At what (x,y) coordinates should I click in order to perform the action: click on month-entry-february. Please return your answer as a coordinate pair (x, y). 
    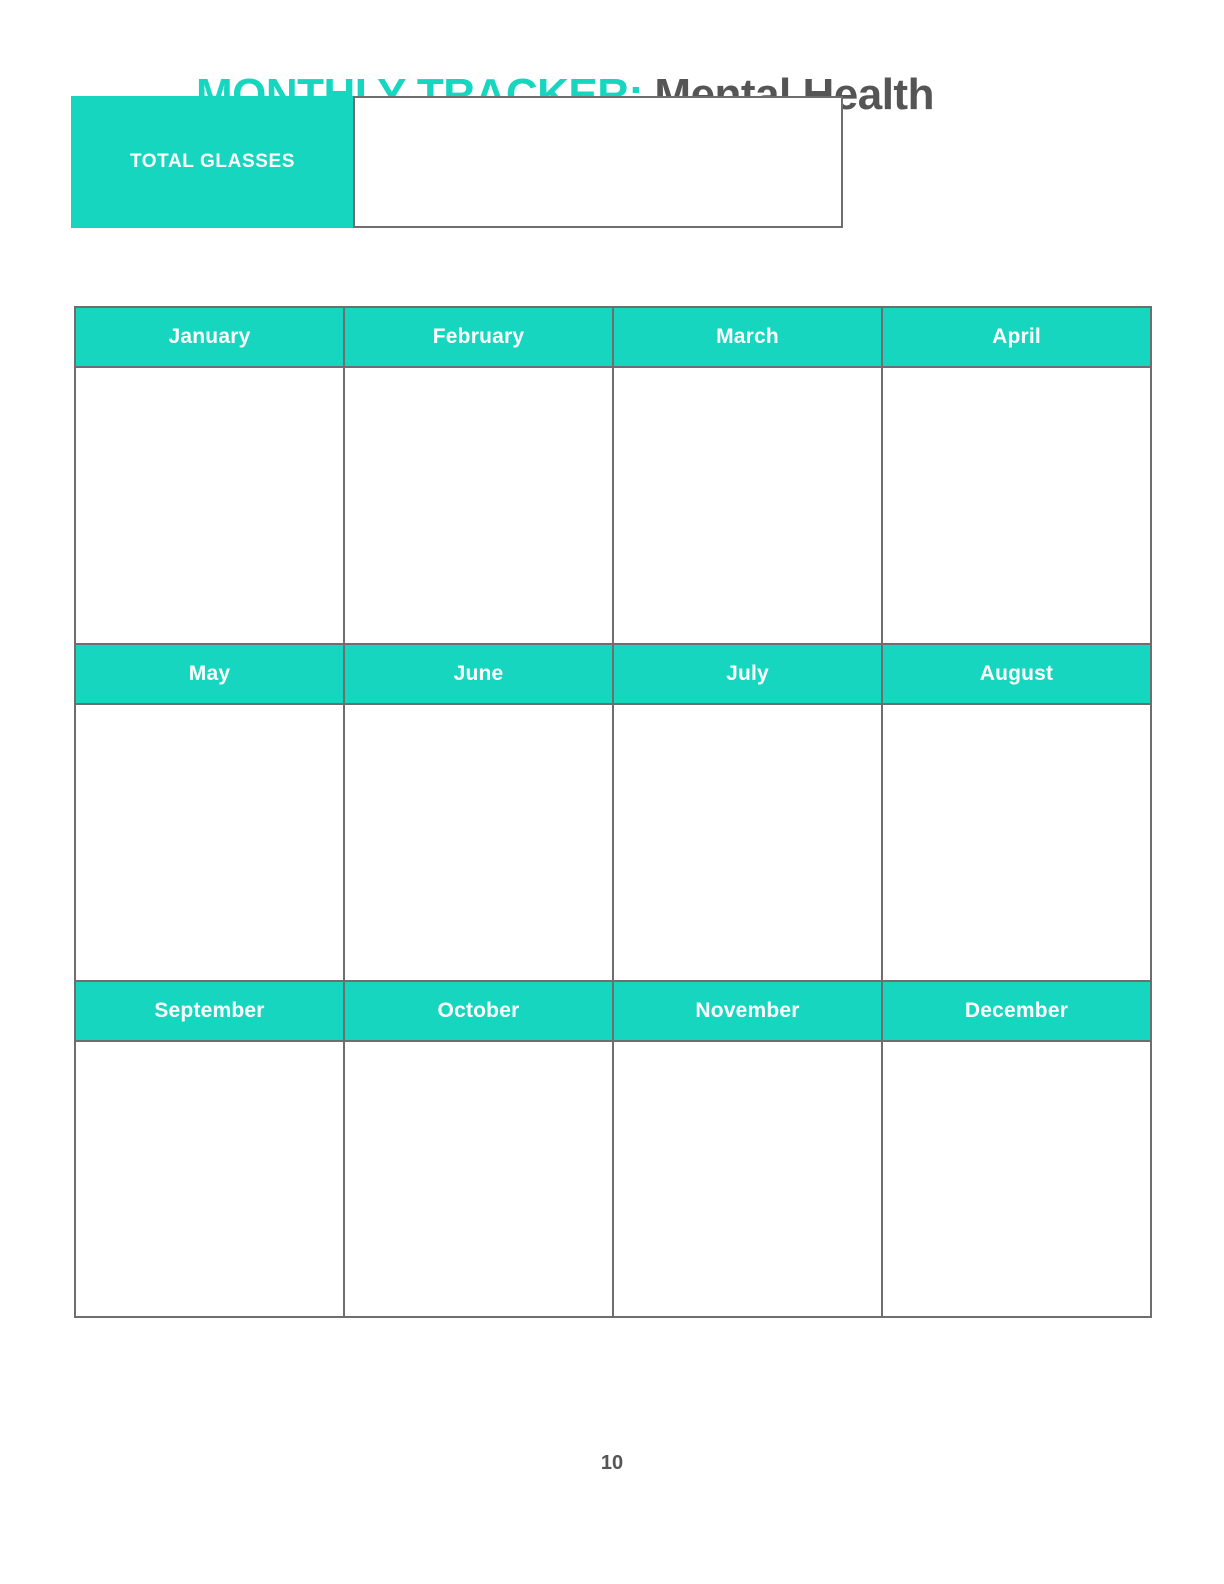
    Looking at the image, I should click on (479, 506).